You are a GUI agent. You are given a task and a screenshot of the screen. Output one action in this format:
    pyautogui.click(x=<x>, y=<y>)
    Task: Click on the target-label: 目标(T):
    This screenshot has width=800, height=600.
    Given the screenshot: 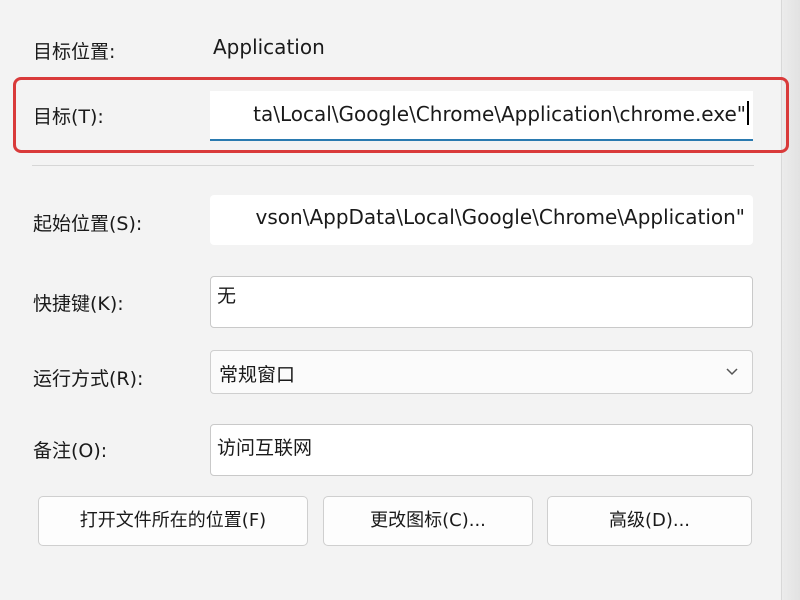 What is the action you would take?
    pyautogui.click(x=68, y=117)
    